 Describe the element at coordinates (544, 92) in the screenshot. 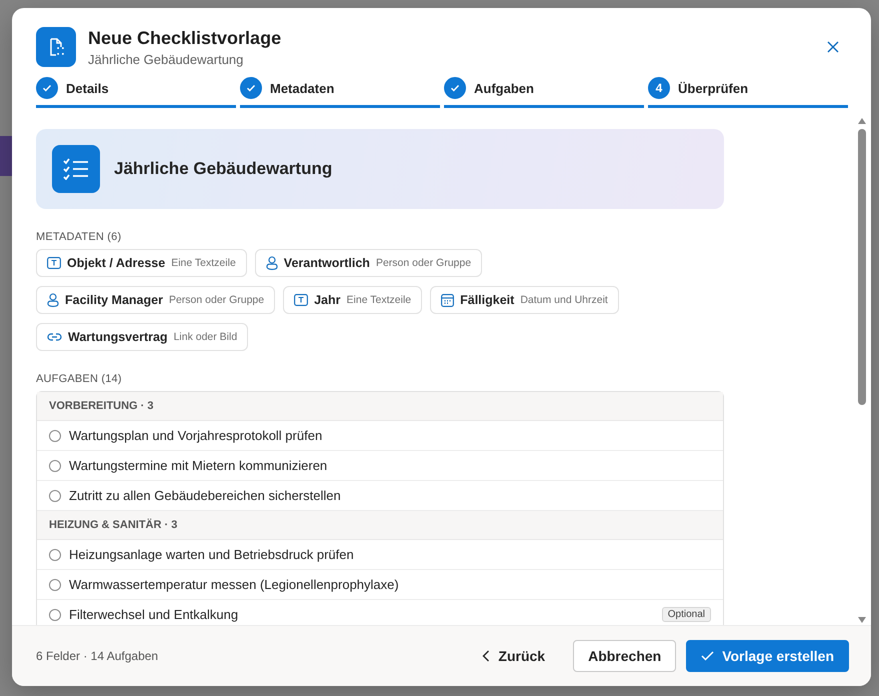

I see `step-tab: Aufgaben` at that location.